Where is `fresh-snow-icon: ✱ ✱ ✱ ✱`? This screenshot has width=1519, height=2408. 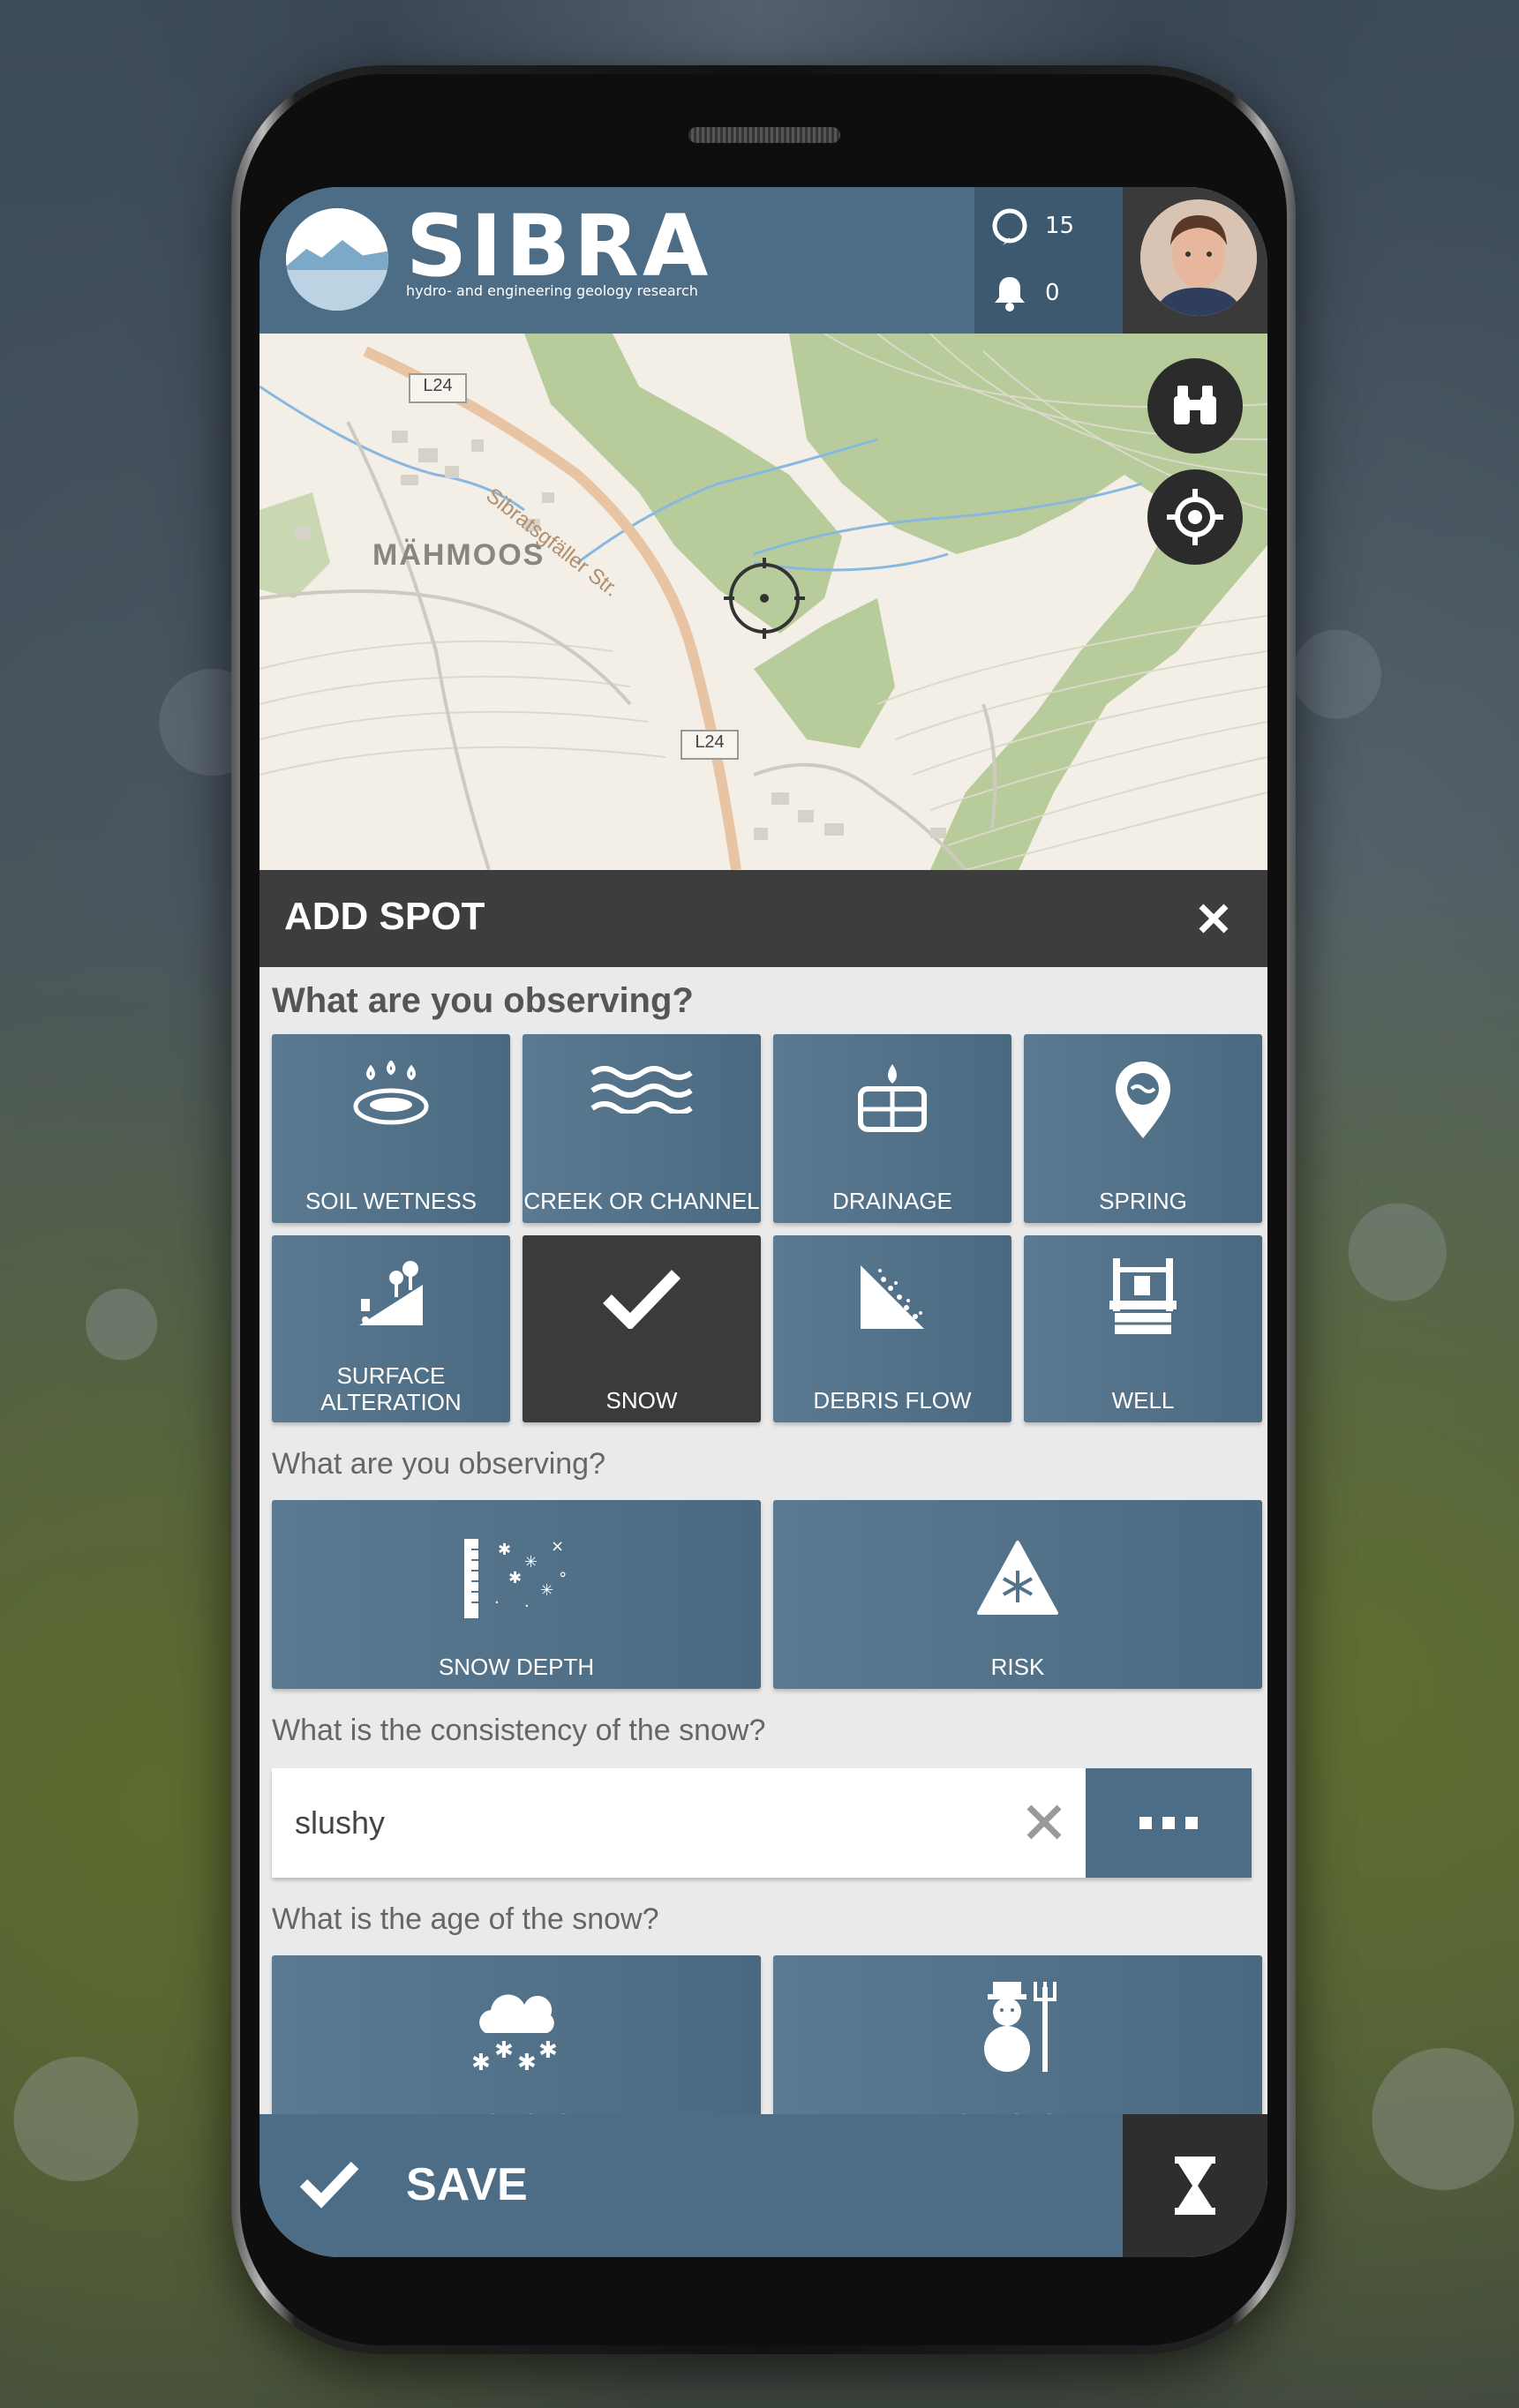
fresh-snow-icon: ✱ ✱ ✱ ✱ is located at coordinates (517, 2038).